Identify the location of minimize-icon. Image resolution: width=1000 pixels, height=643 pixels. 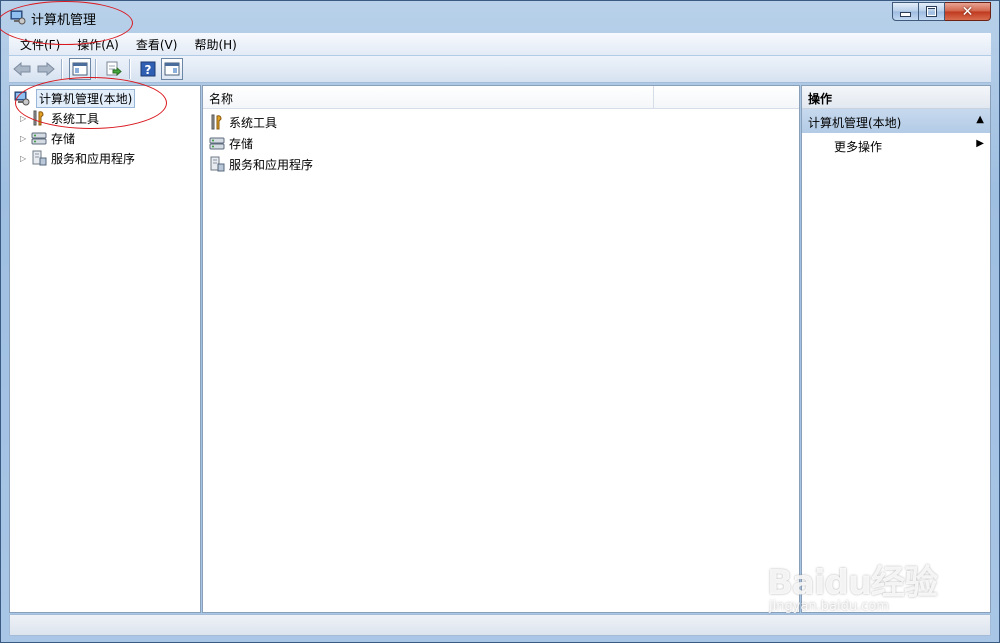
(905, 14).